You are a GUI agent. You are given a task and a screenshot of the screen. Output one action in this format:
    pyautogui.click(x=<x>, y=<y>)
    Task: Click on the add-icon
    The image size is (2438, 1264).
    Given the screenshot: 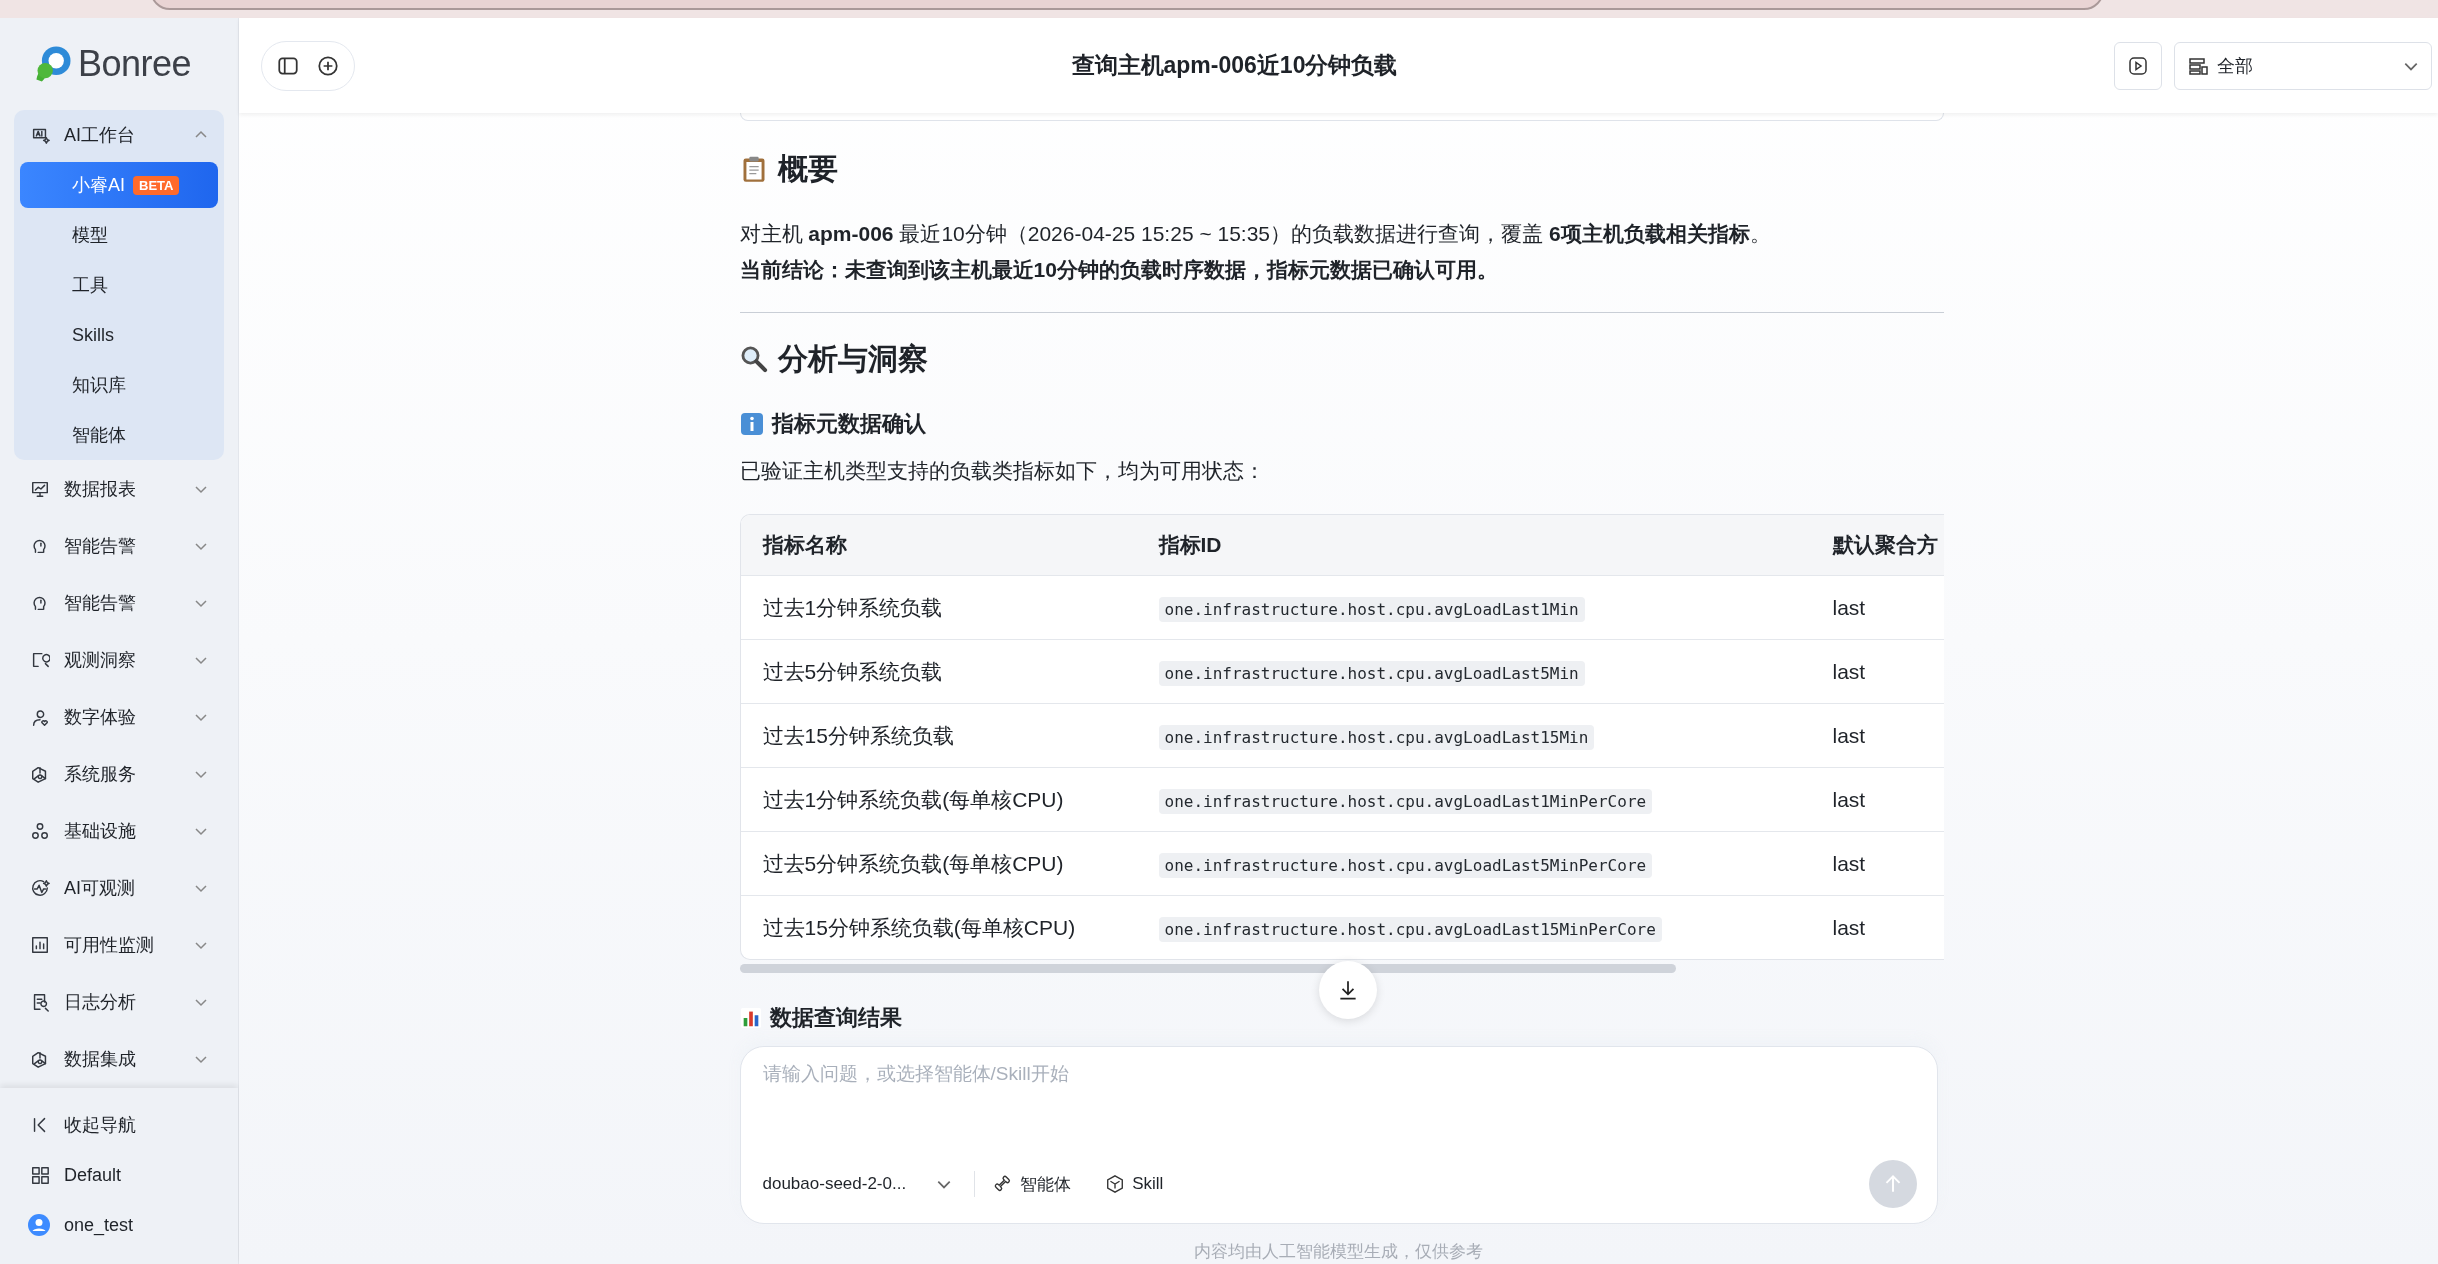 What is the action you would take?
    pyautogui.click(x=328, y=65)
    